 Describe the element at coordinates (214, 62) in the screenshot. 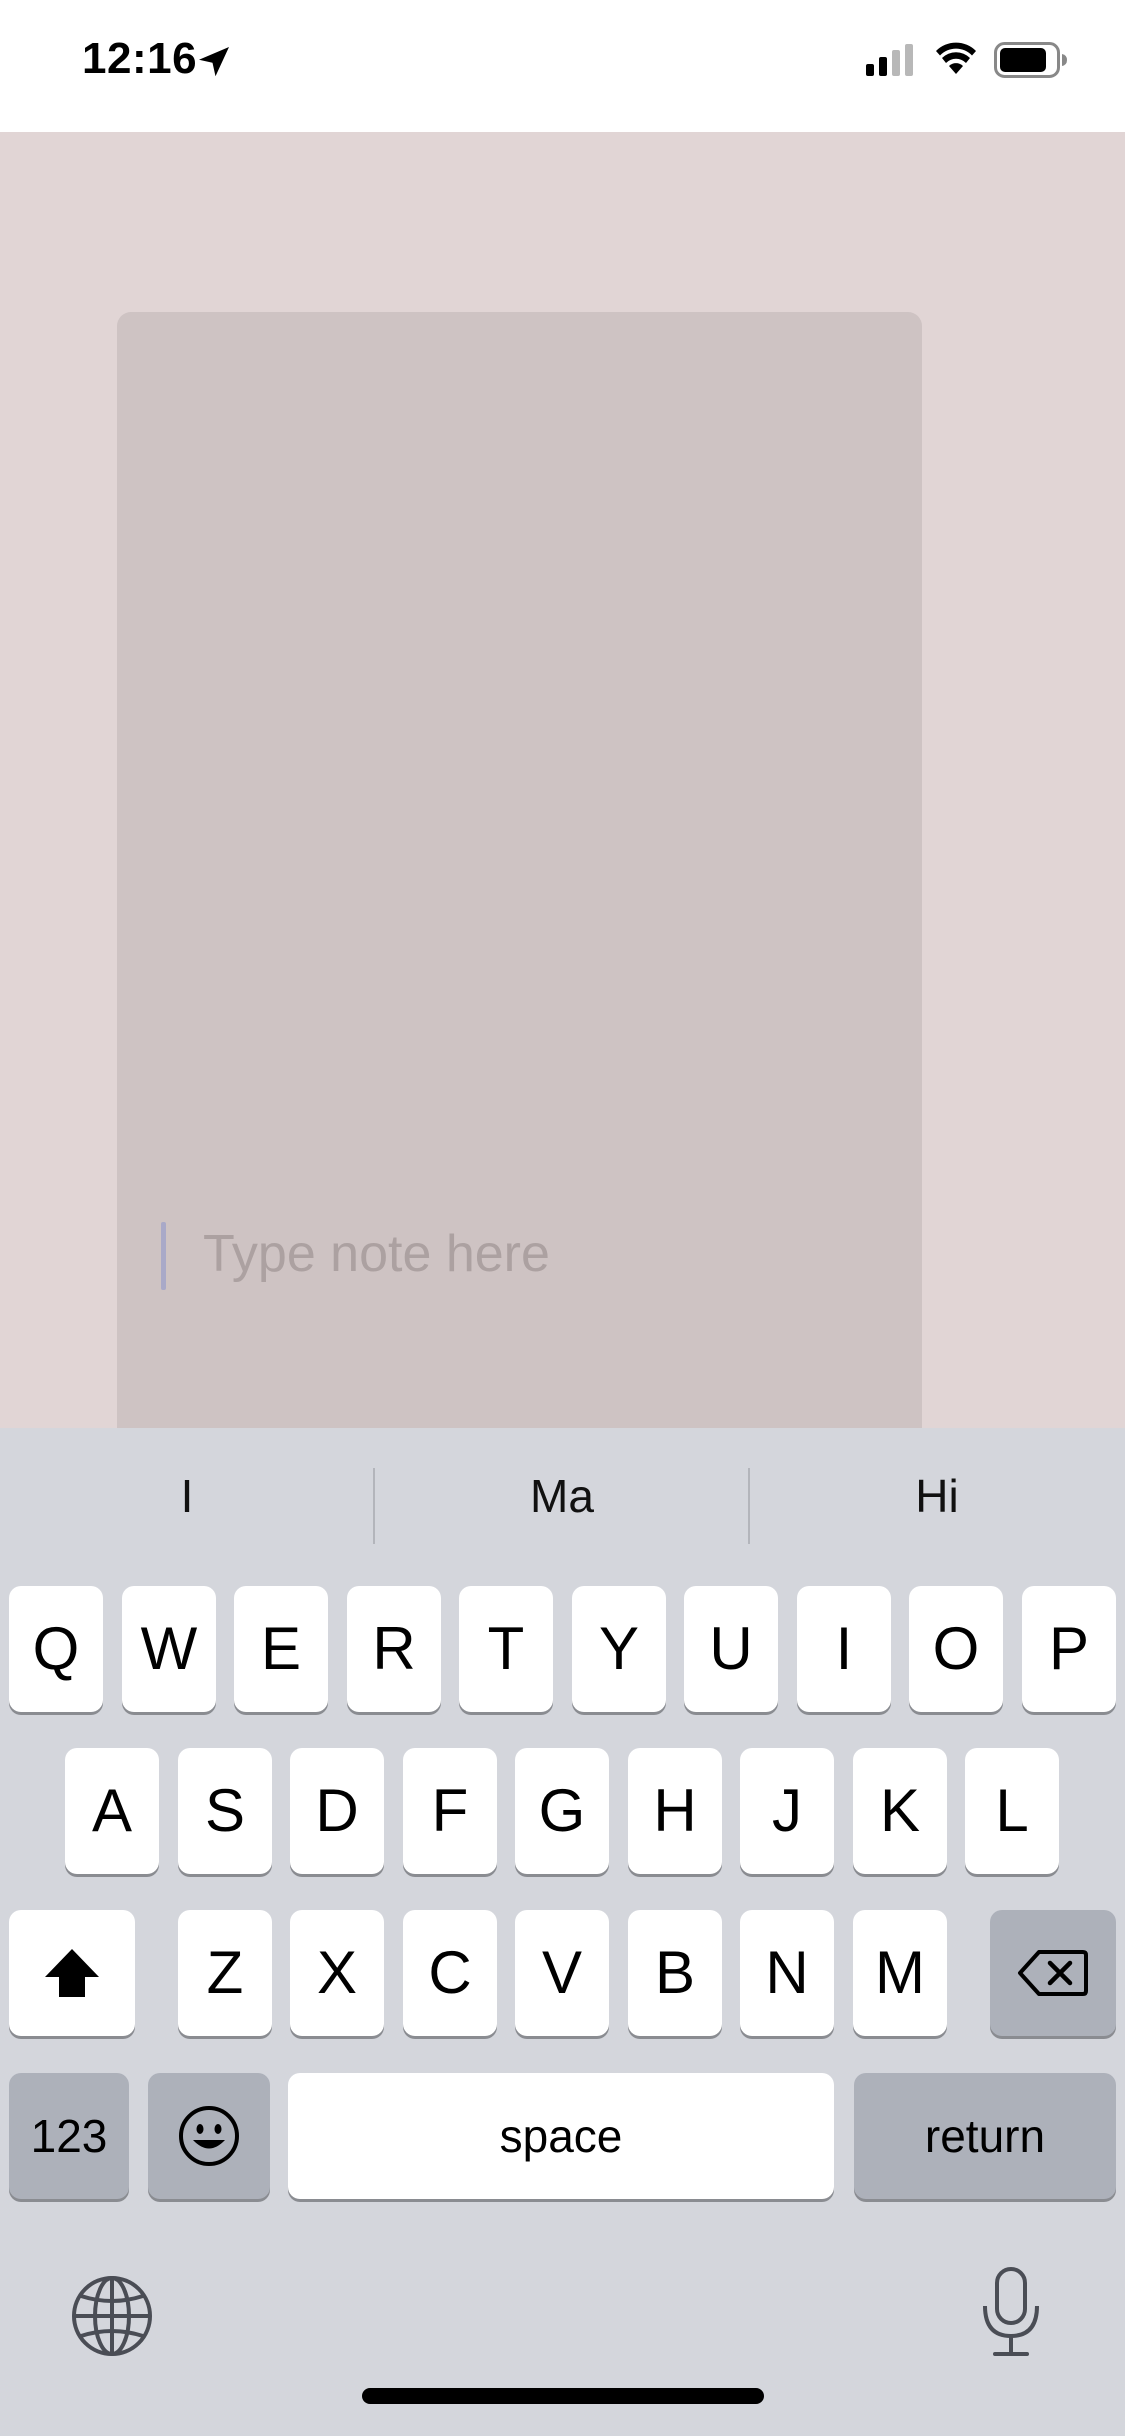

I see `location-arrow-icon` at that location.